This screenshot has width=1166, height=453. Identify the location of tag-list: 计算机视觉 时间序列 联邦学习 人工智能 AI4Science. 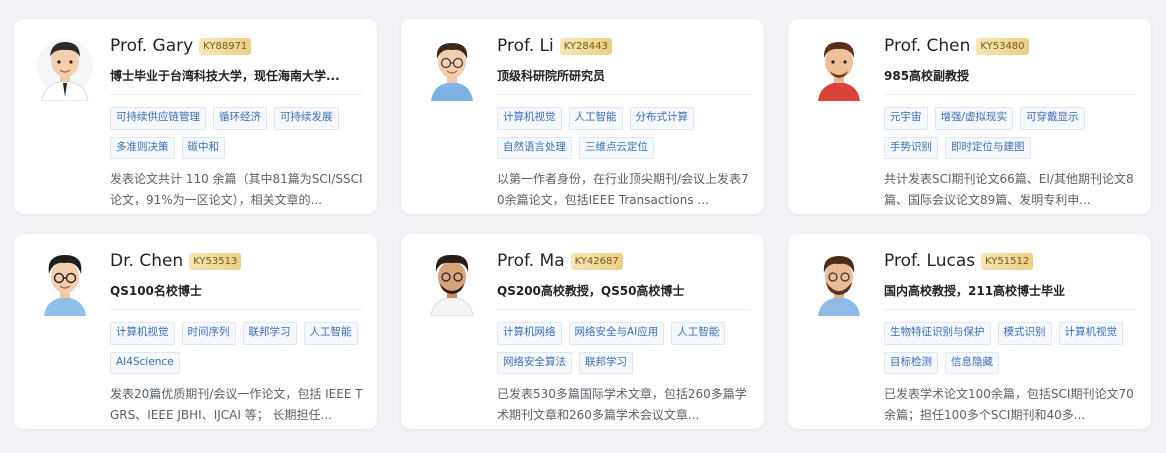
(236, 348).